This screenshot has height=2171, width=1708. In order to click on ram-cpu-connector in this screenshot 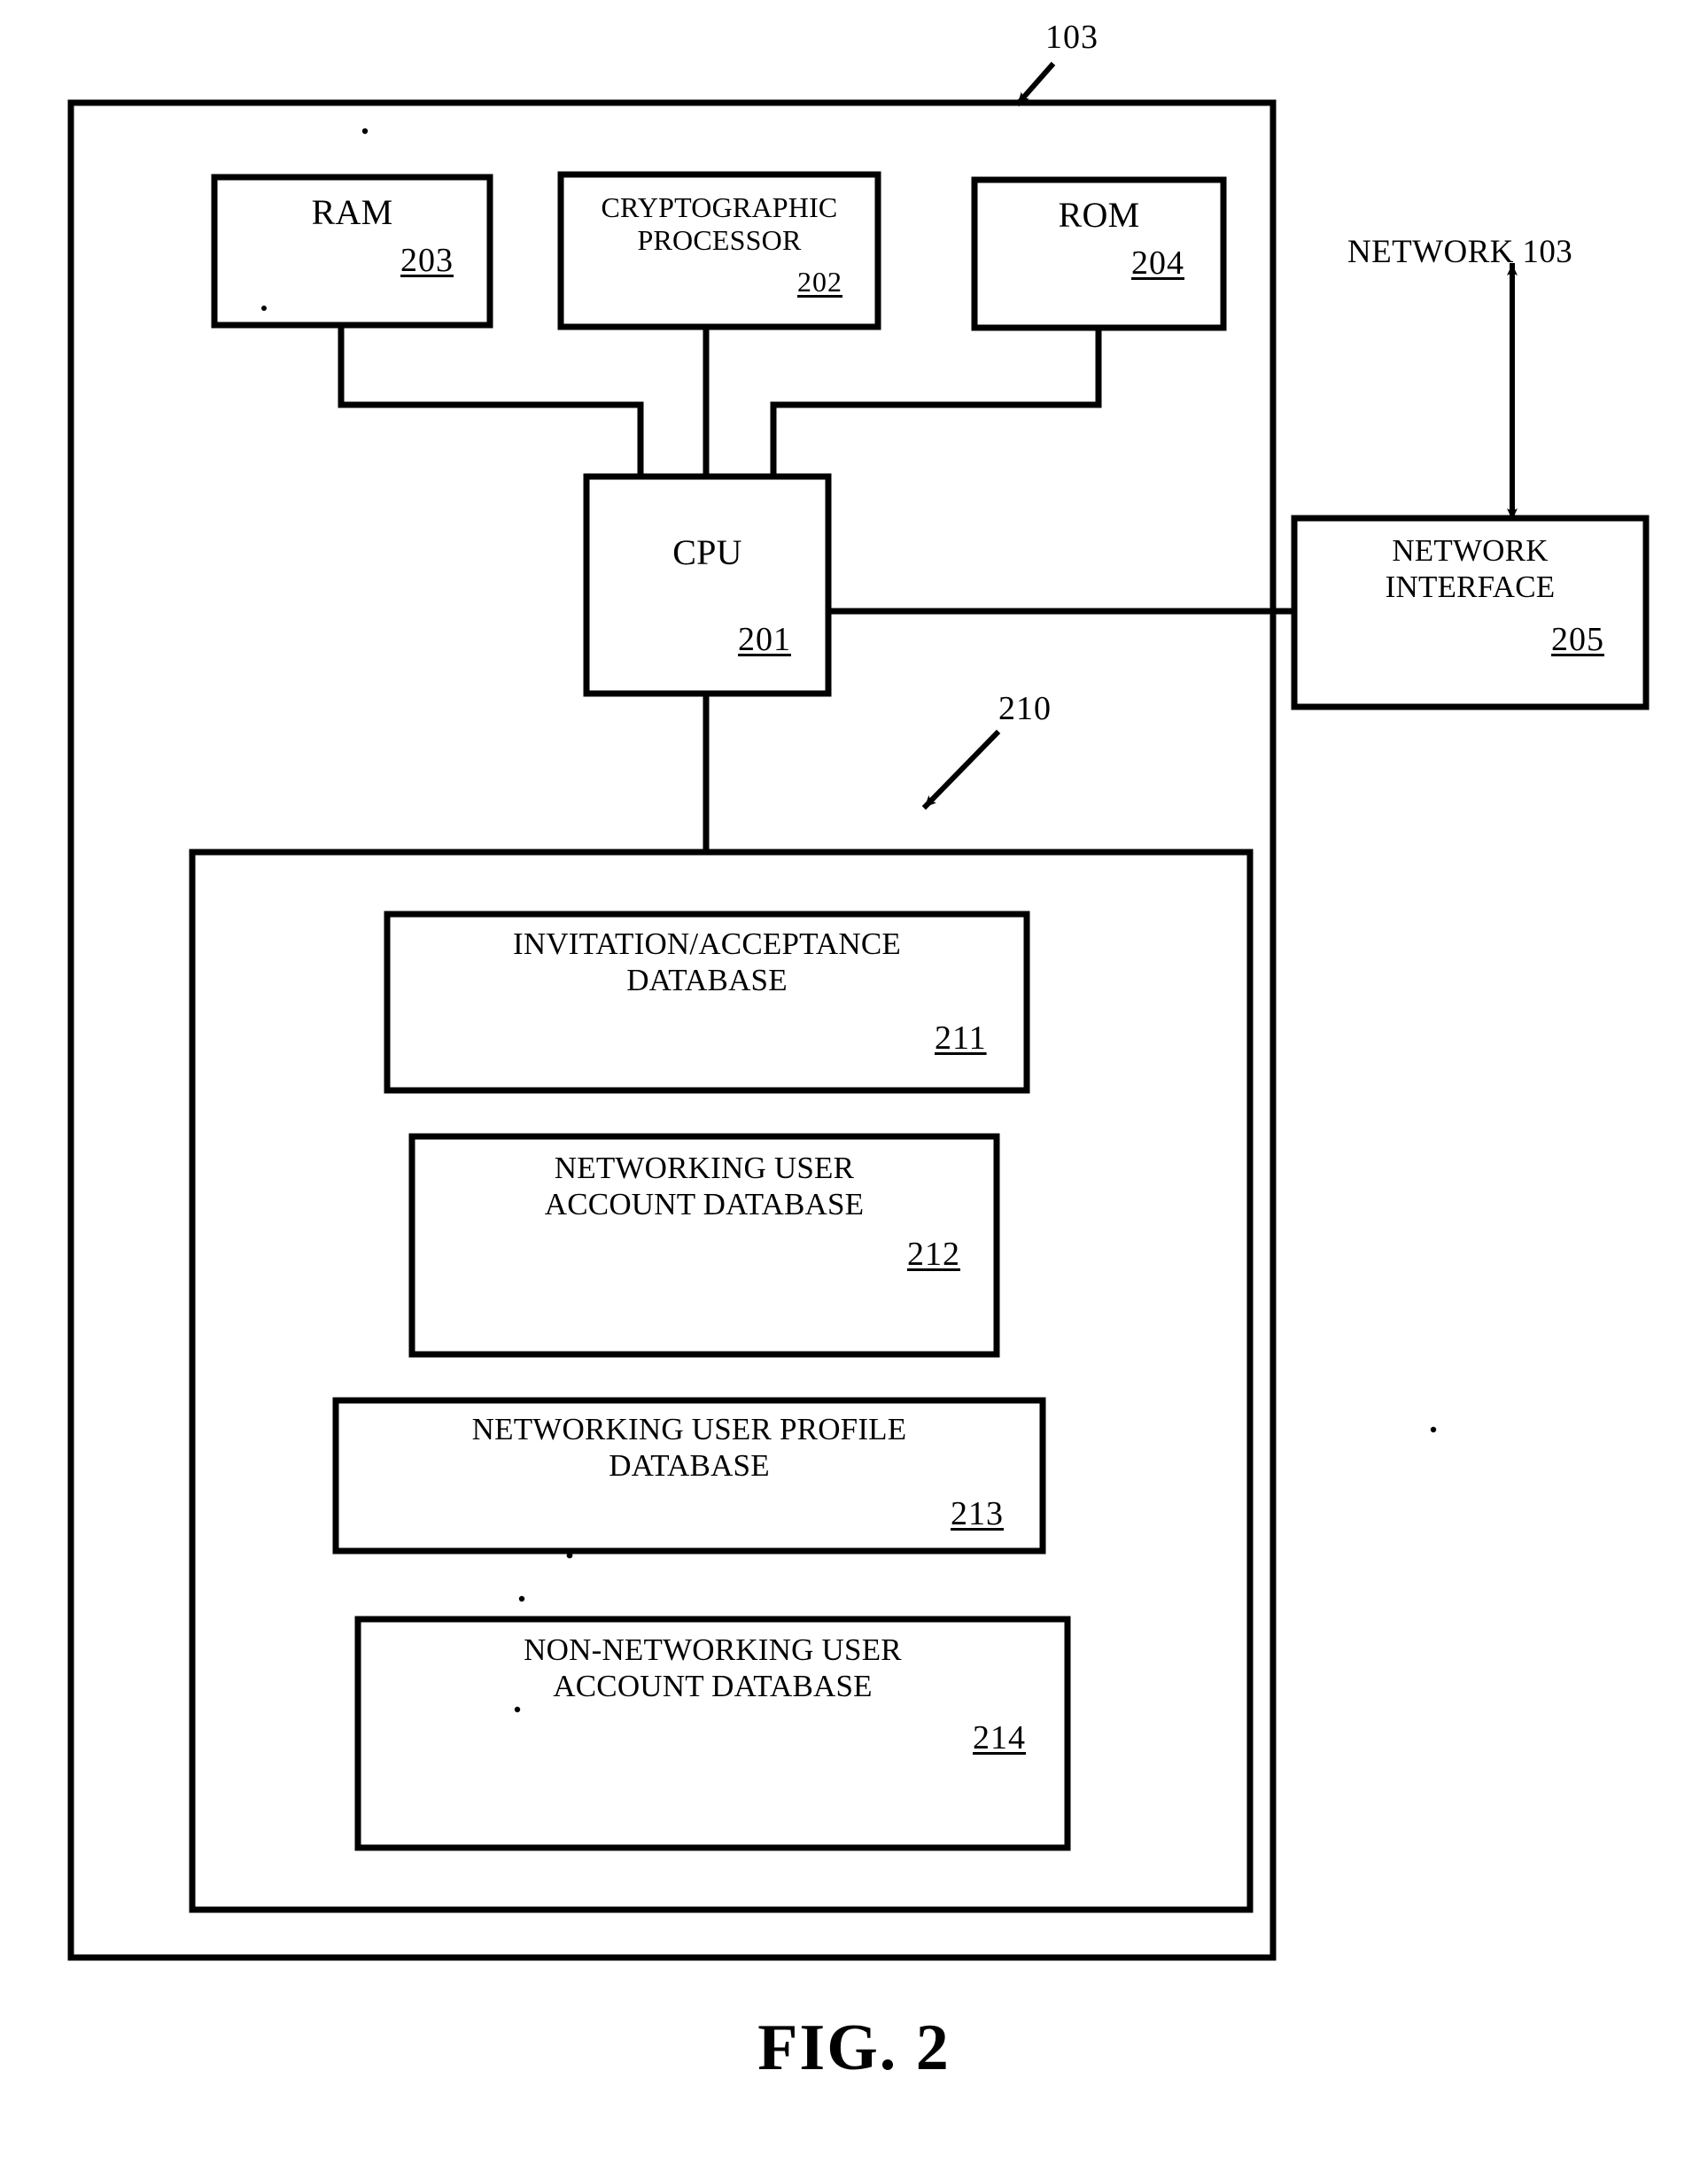, I will do `click(491, 401)`.